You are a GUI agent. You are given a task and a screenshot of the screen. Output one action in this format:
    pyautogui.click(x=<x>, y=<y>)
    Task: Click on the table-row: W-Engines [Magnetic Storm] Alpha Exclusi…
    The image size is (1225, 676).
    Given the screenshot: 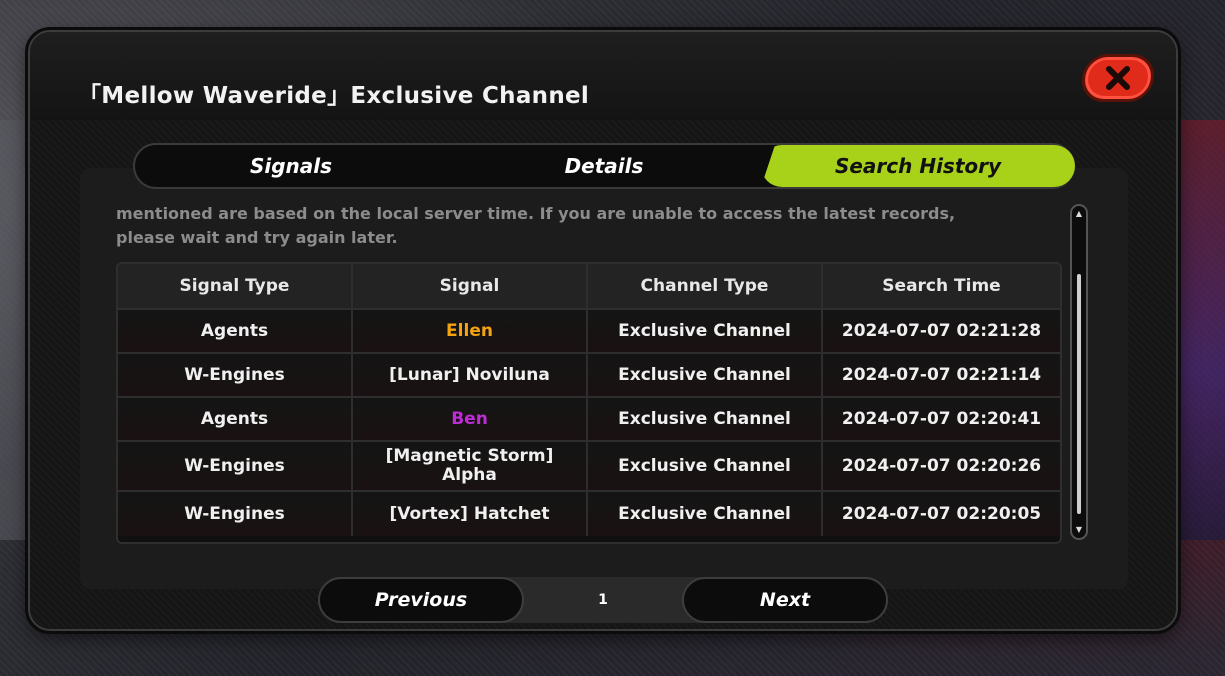 What is the action you would take?
    pyautogui.click(x=589, y=467)
    